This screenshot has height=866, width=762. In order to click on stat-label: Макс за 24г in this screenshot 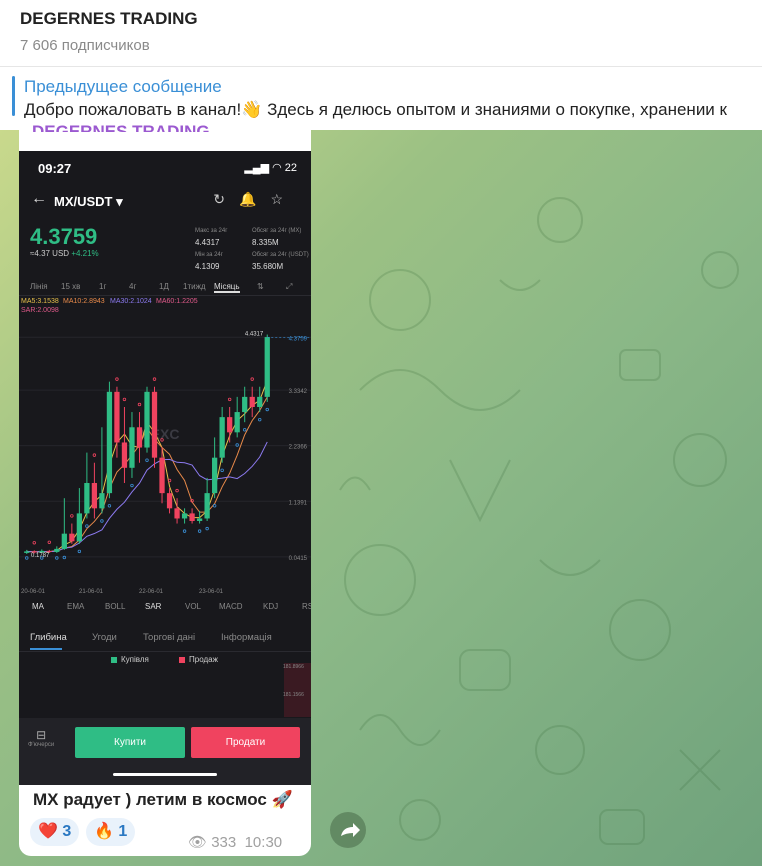, I will do `click(211, 231)`.